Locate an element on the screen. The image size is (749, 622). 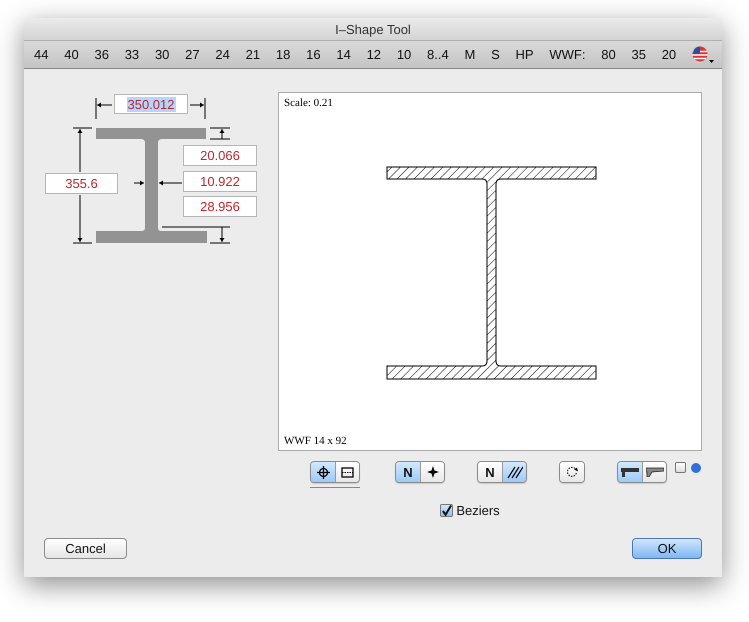
size-button: 27 is located at coordinates (192, 54).